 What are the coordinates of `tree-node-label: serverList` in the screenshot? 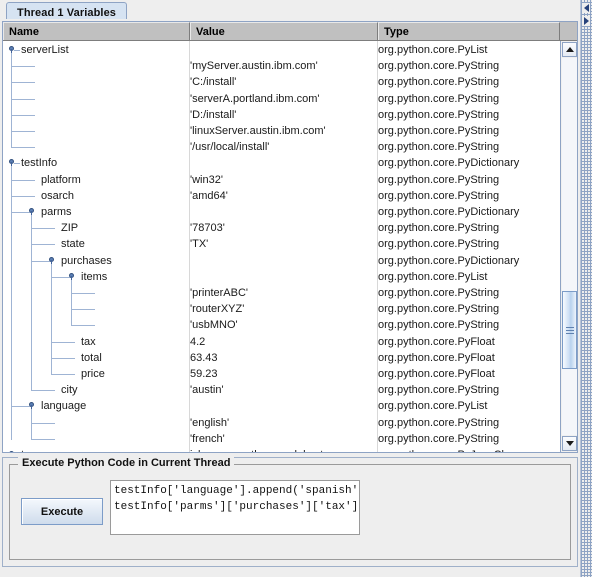 It's located at (45, 50).